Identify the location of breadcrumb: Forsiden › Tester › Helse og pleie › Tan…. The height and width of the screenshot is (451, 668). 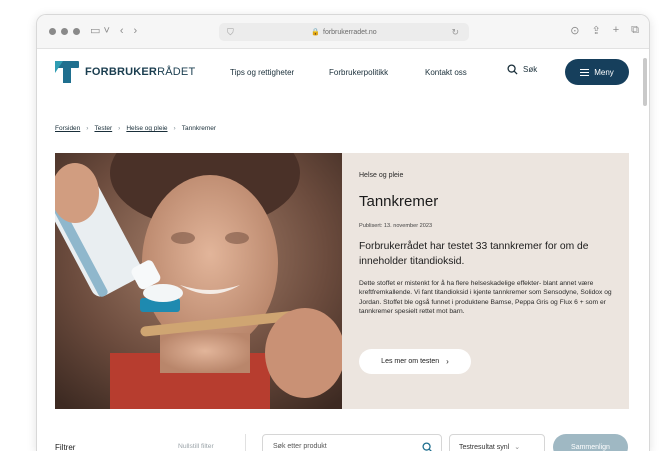
(135, 128).